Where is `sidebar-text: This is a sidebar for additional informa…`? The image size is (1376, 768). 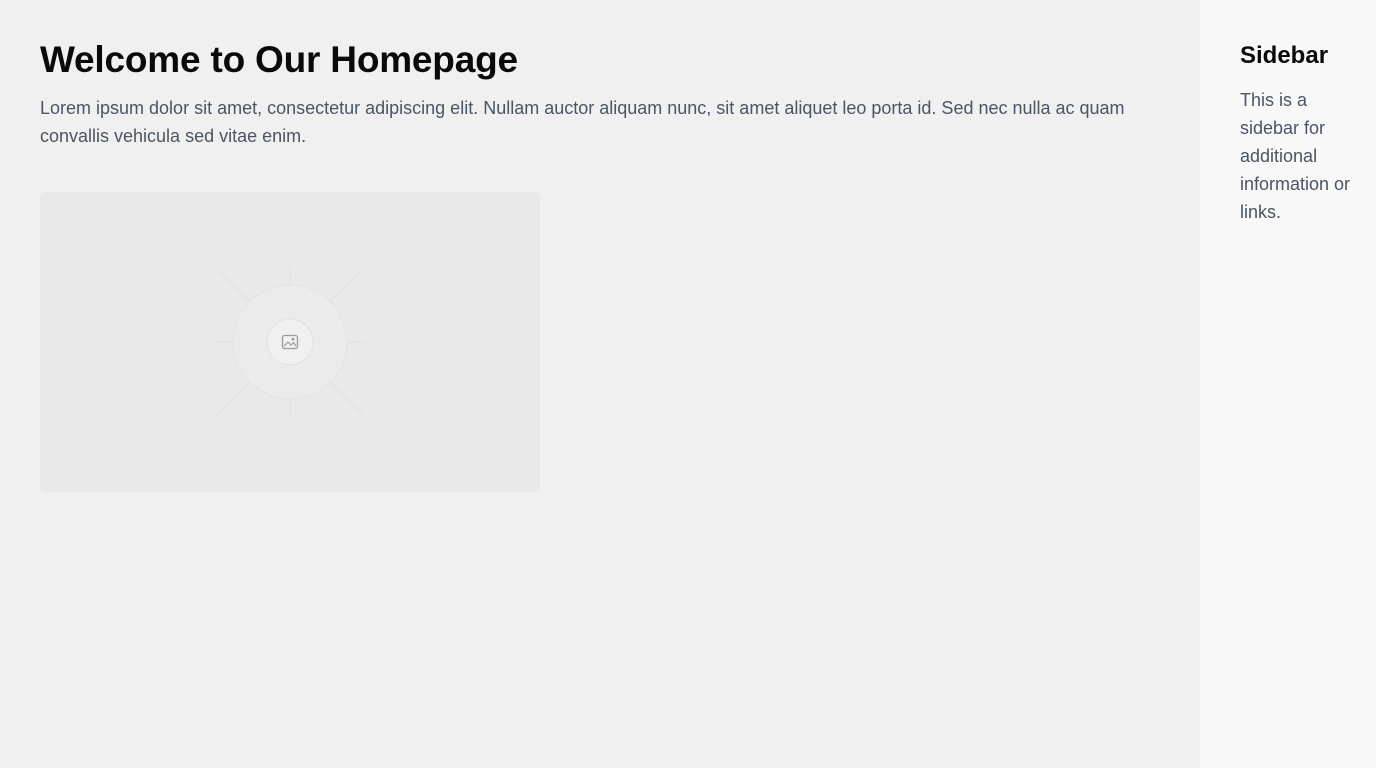
sidebar-text: This is a sidebar for additional informa… is located at coordinates (1295, 156).